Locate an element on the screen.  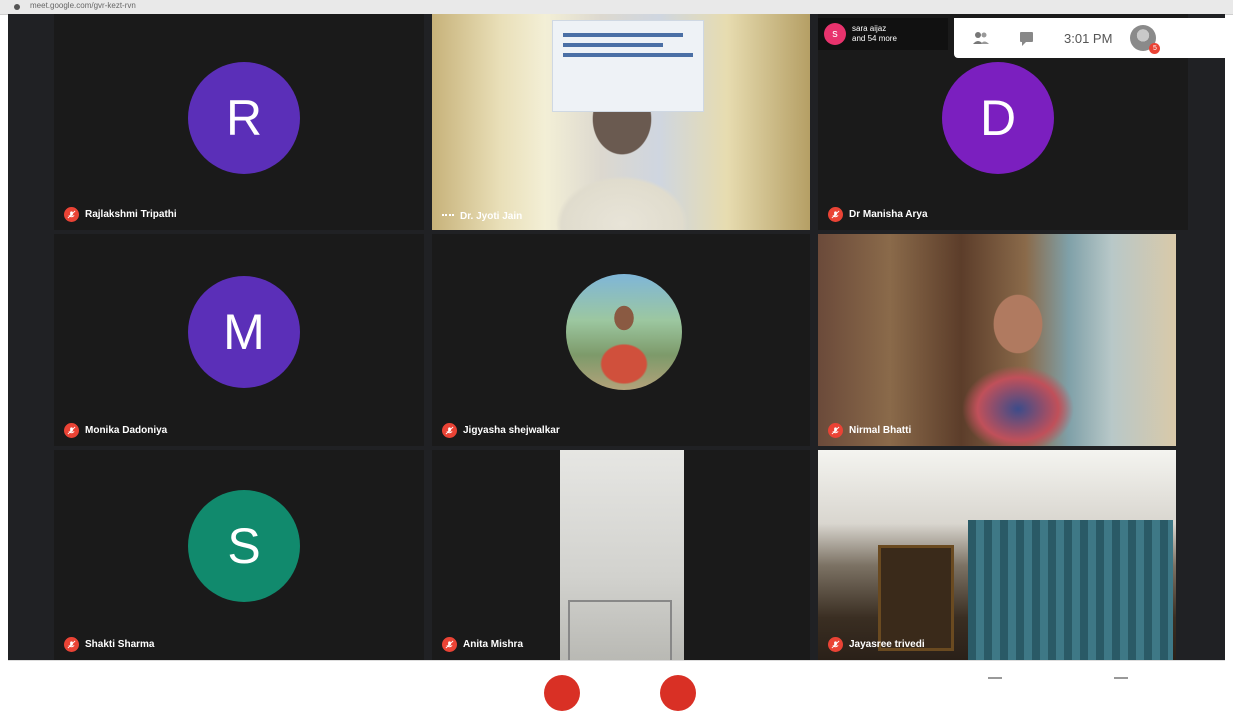
browser-url: meet.google.com/gvr-kezt-rvn is located at coordinates (83, 5).